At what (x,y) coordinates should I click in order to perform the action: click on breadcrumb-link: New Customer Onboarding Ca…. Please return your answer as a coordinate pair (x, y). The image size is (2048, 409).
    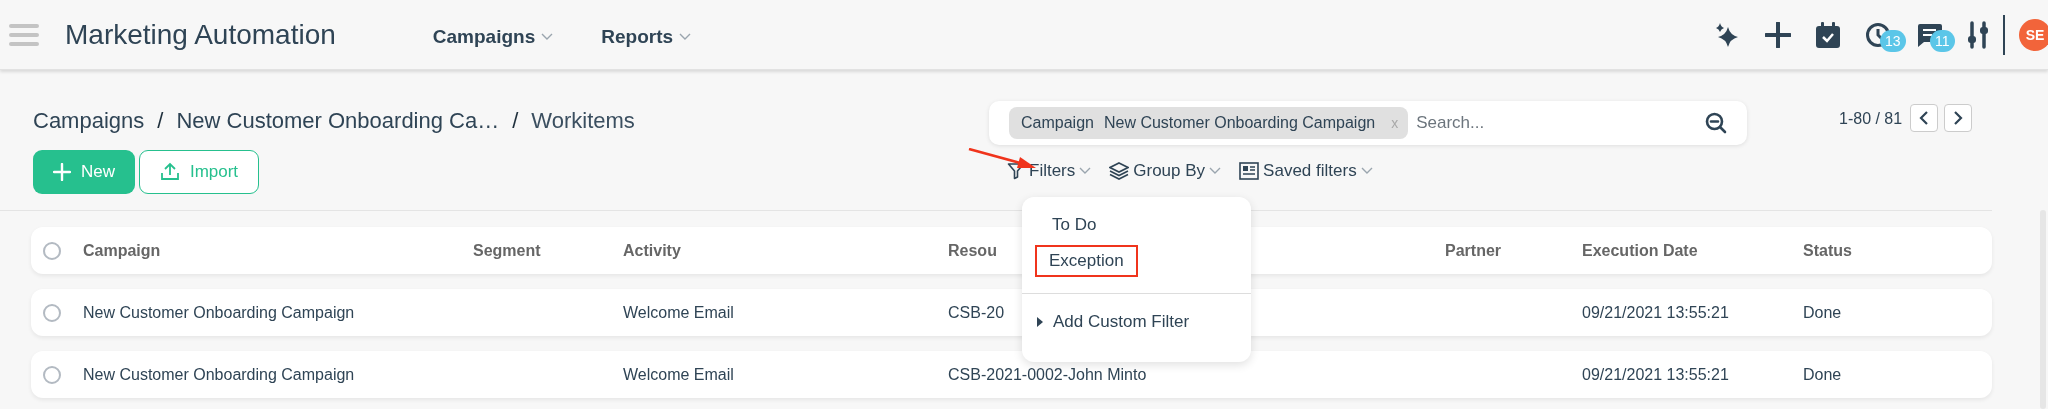
    Looking at the image, I should click on (338, 121).